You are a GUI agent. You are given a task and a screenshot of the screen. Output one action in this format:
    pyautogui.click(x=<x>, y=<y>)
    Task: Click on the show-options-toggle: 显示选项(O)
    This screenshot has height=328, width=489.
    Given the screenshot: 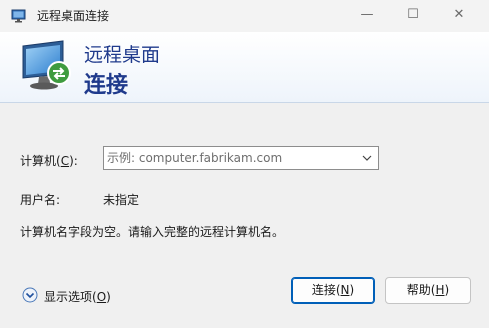 What is the action you would take?
    pyautogui.click(x=72, y=295)
    